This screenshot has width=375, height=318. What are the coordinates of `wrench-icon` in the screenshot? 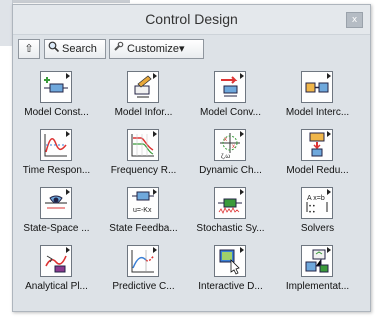 It's located at (118, 49).